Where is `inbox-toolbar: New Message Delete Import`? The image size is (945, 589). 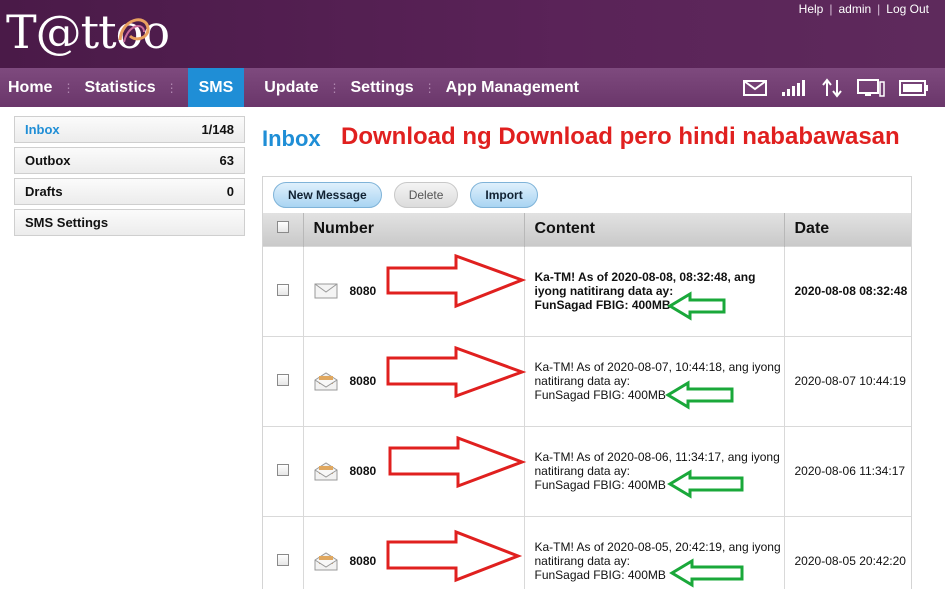
inbox-toolbar: New Message Delete Import is located at coordinates (587, 195).